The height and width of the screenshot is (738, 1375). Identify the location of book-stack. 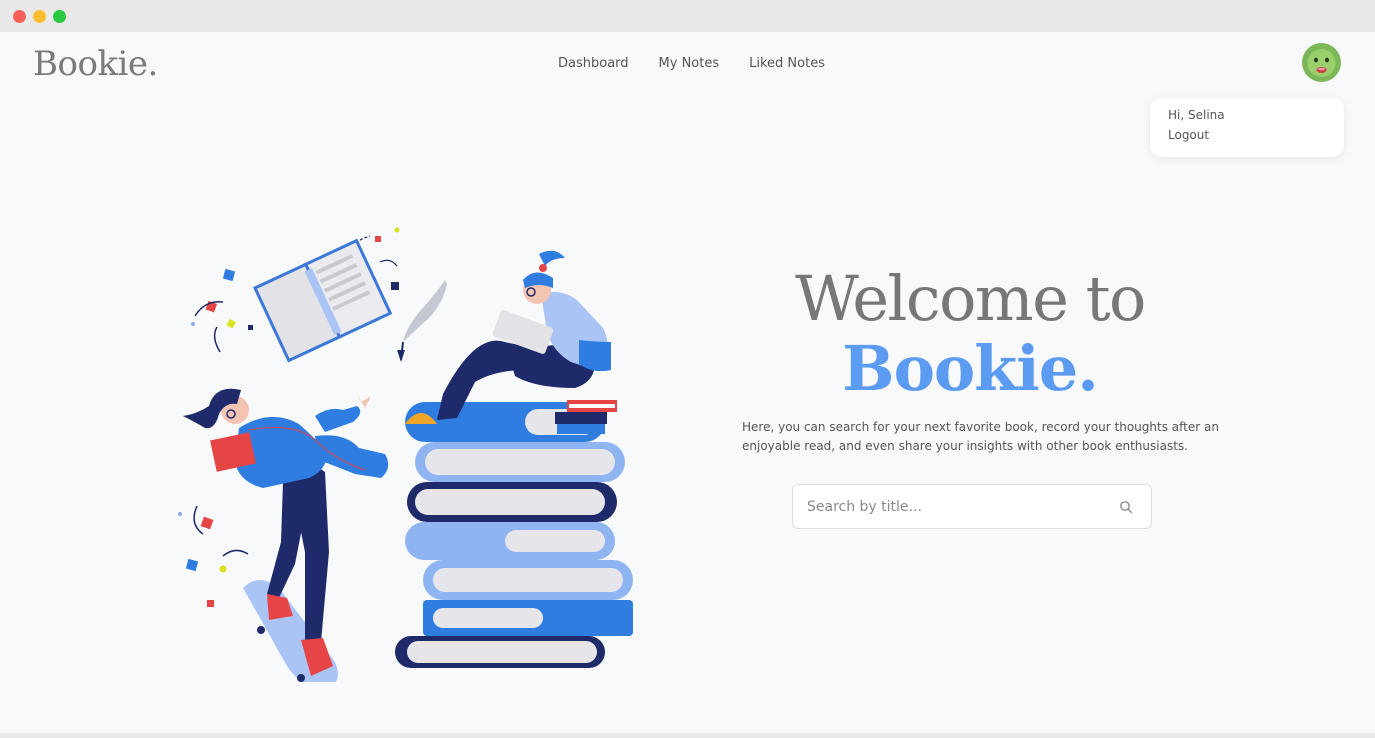
(514, 534).